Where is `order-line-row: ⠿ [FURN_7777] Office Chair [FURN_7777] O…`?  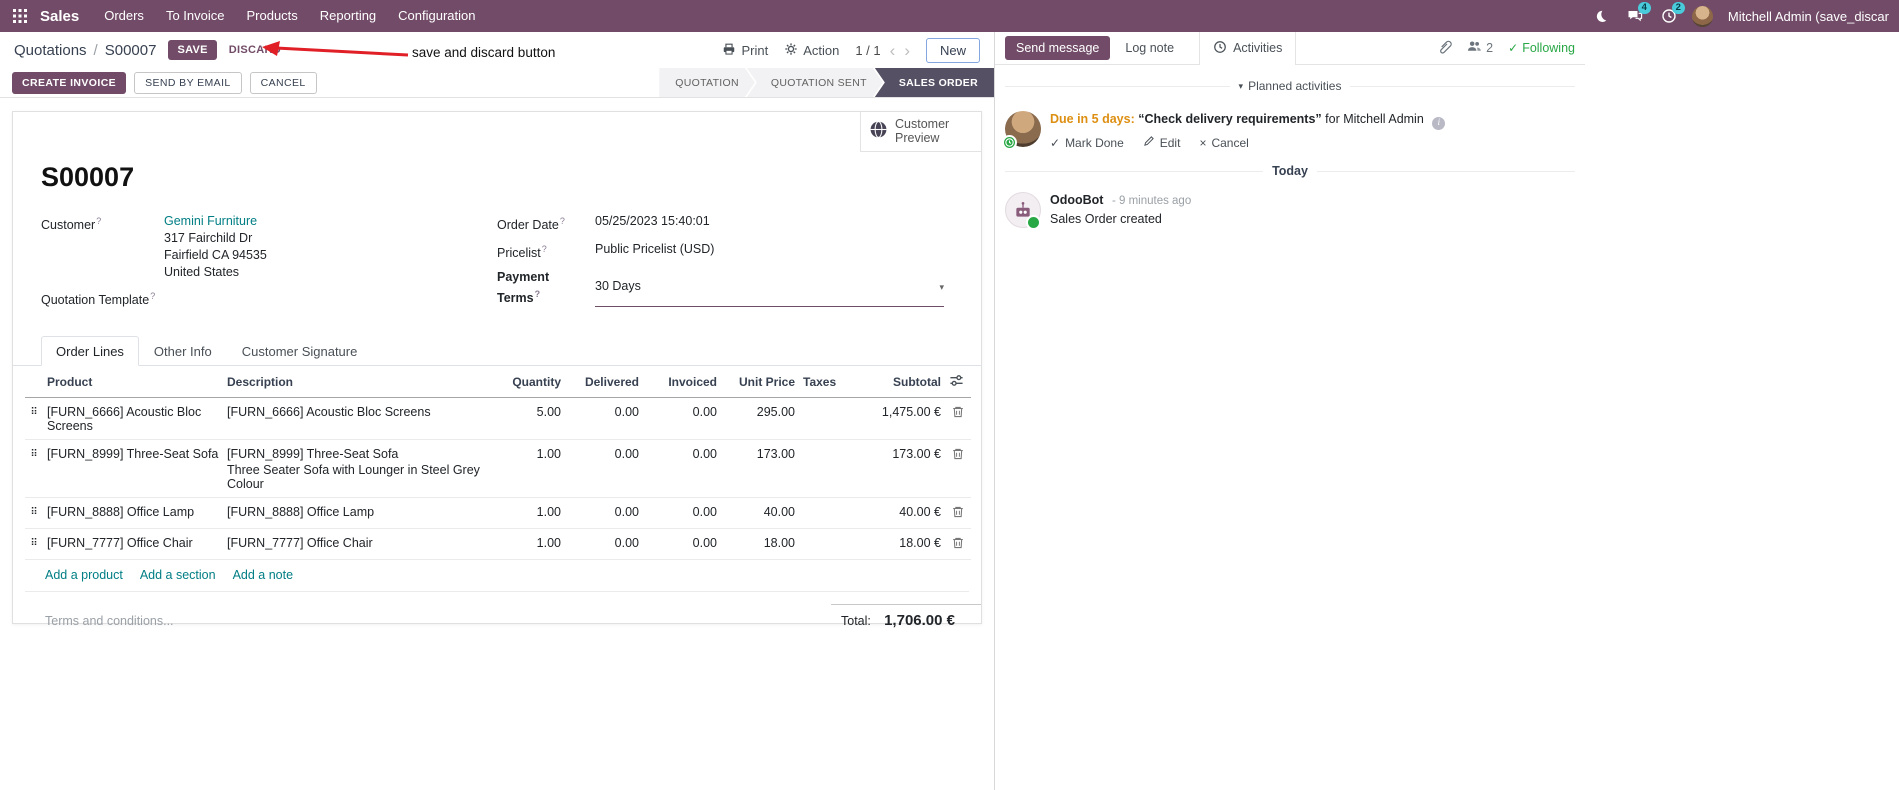 order-line-row: ⠿ [FURN_7777] Office Chair [FURN_7777] O… is located at coordinates (498, 544).